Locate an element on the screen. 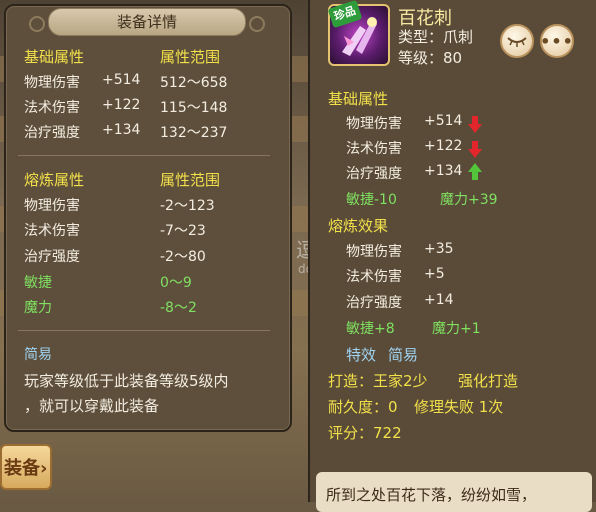 The image size is (596, 512). base-attr-name: 法术伤害 is located at coordinates (52, 108).